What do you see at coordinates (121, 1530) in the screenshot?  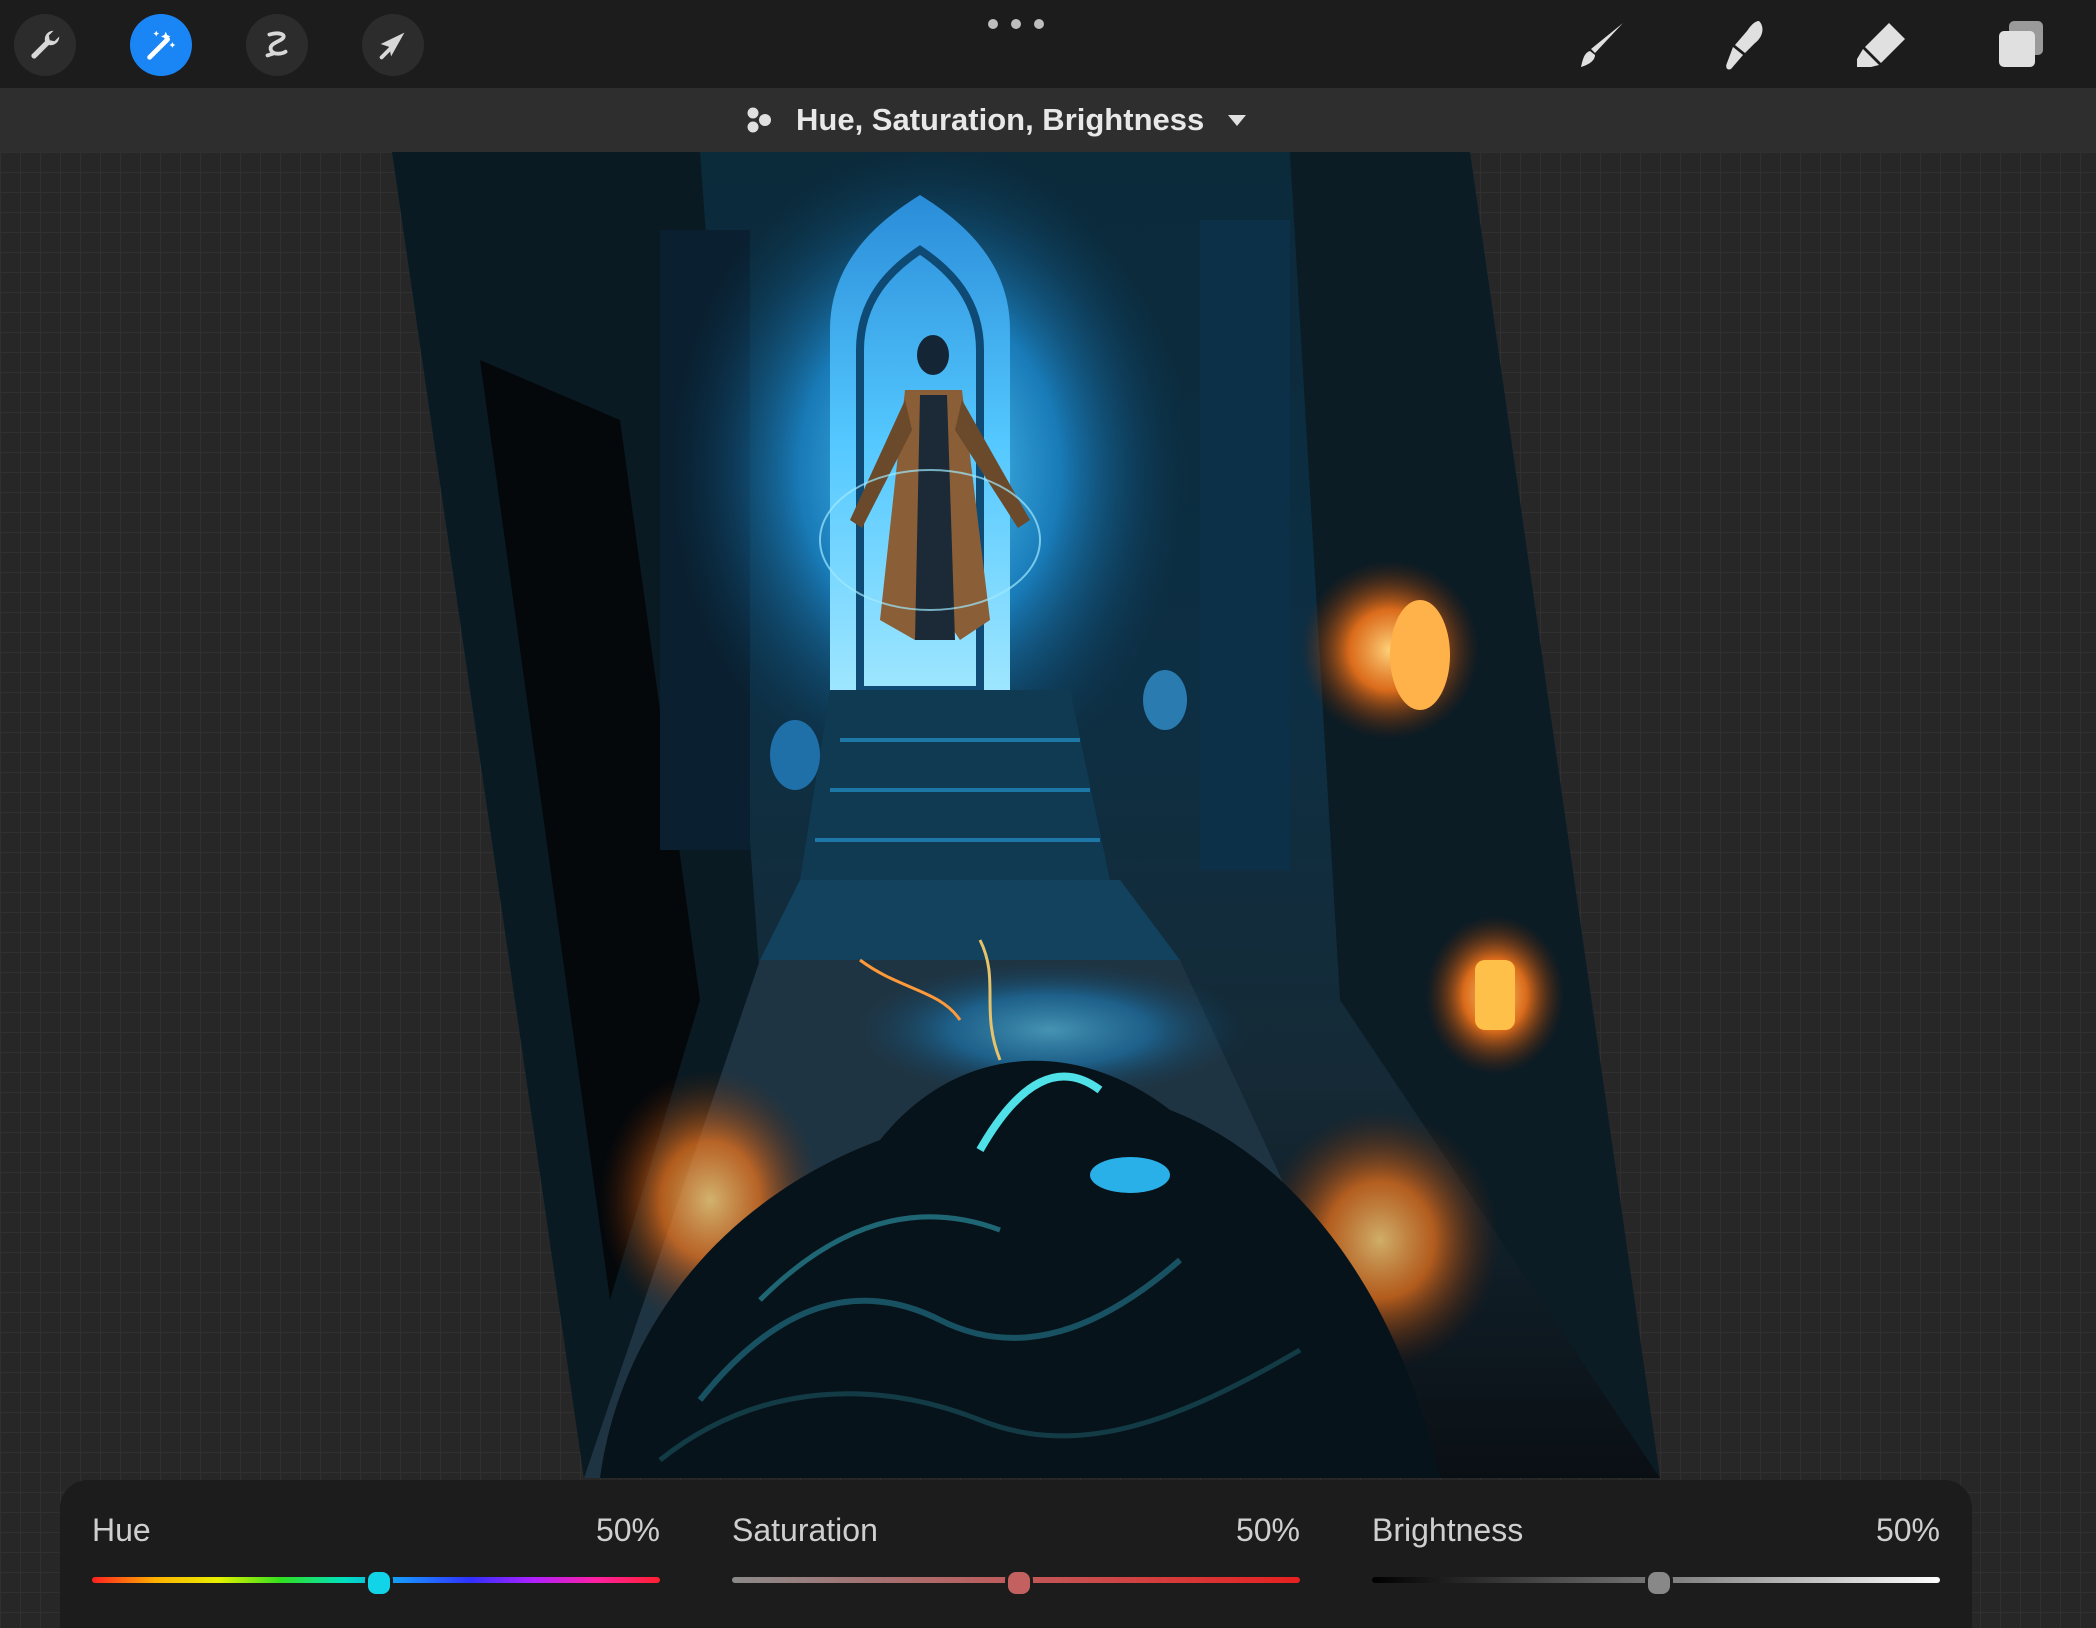 I see `hue-label: Hue` at bounding box center [121, 1530].